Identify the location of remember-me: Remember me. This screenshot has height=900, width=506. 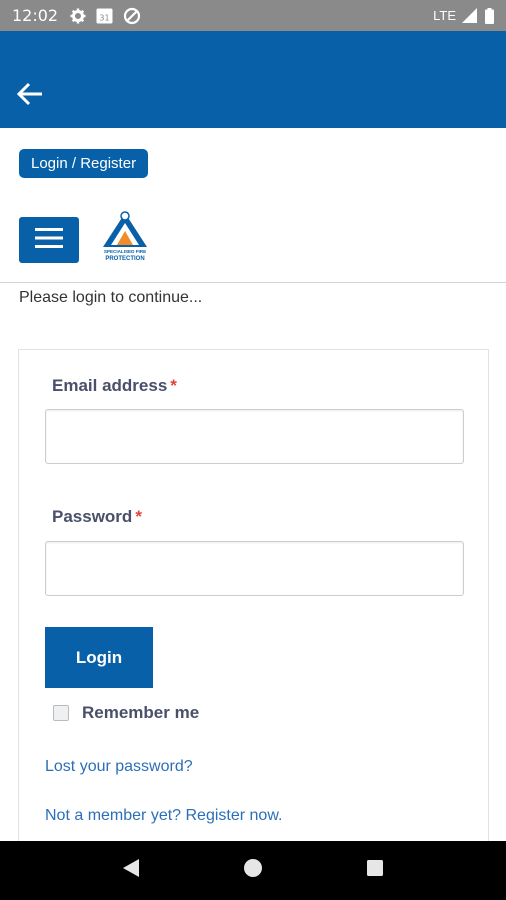
(126, 713).